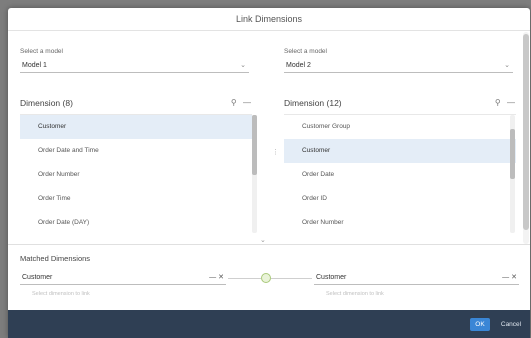 The height and width of the screenshot is (338, 531). What do you see at coordinates (244, 278) in the screenshot?
I see `link-line-left` at bounding box center [244, 278].